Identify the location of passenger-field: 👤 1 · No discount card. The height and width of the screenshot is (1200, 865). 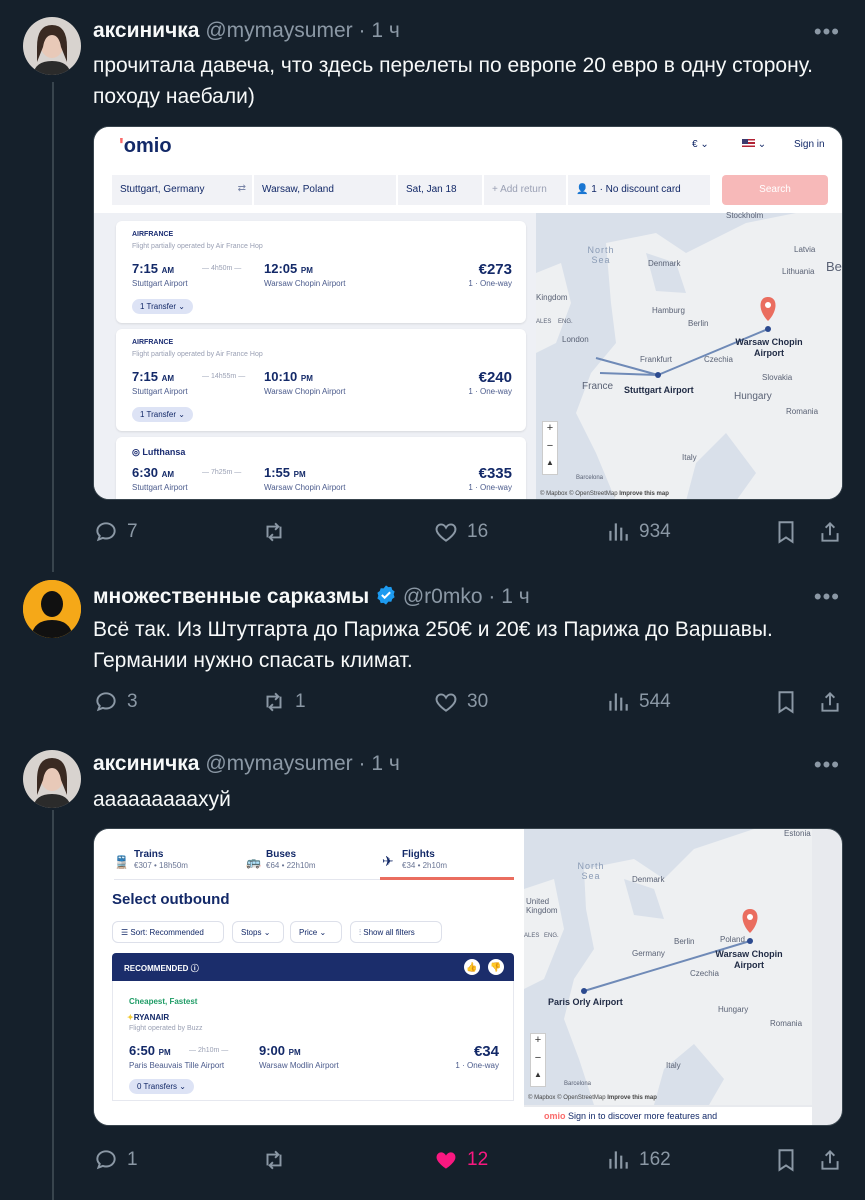
(639, 190).